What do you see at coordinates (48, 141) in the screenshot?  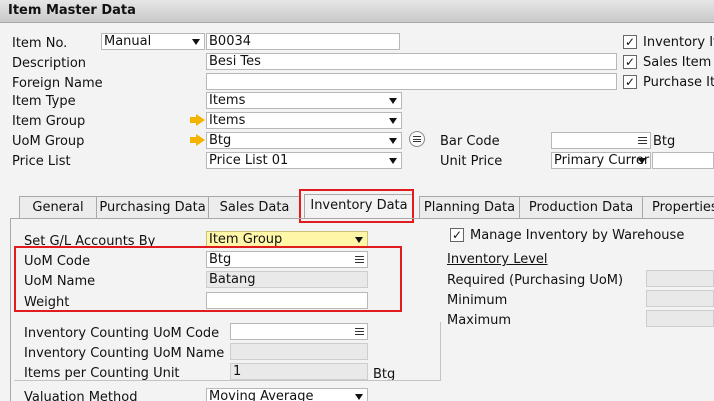 I see `uom-group-label: UoM Group` at bounding box center [48, 141].